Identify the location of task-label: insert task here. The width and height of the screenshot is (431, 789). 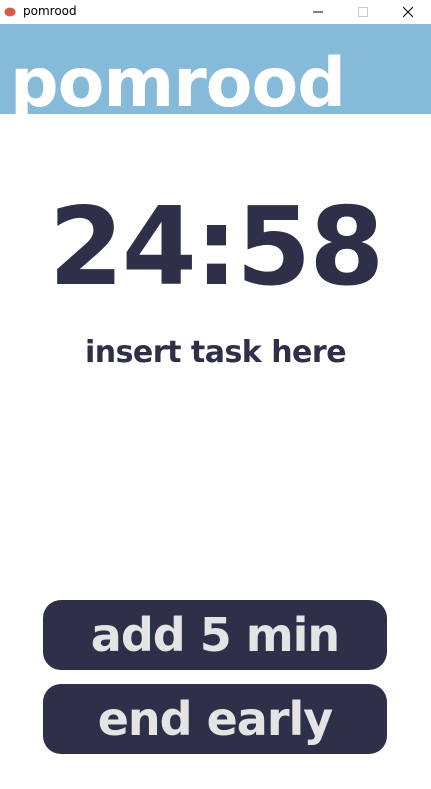
(215, 353).